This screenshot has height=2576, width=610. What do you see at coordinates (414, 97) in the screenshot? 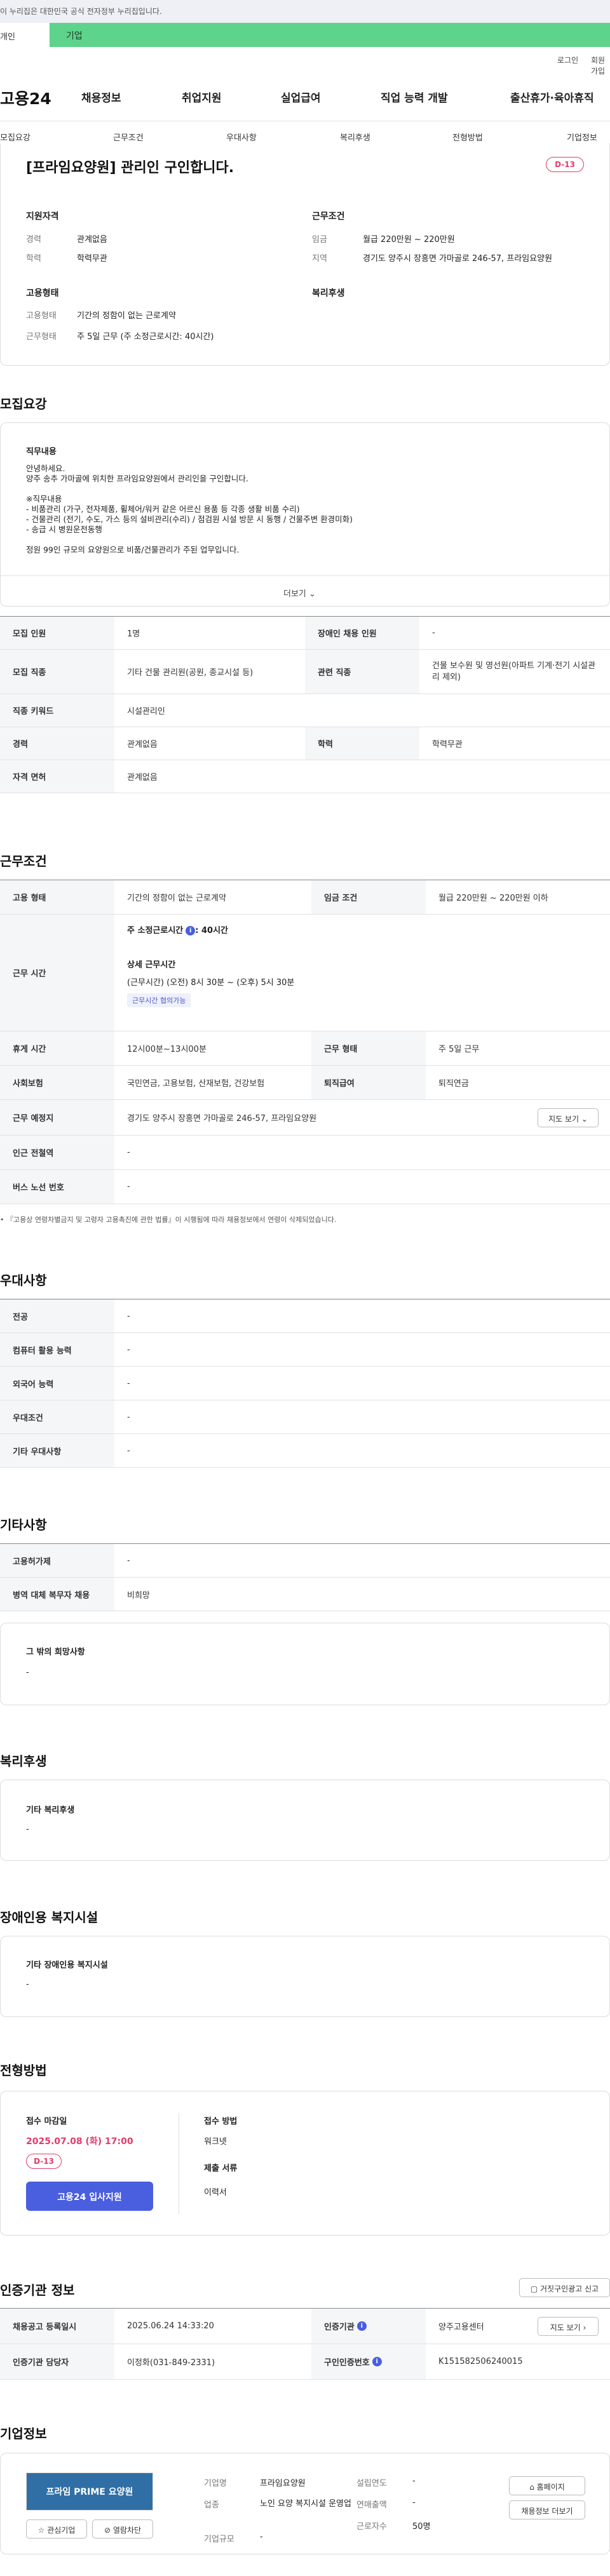
I see `gnb-item-training: 직업 능력 개발` at bounding box center [414, 97].